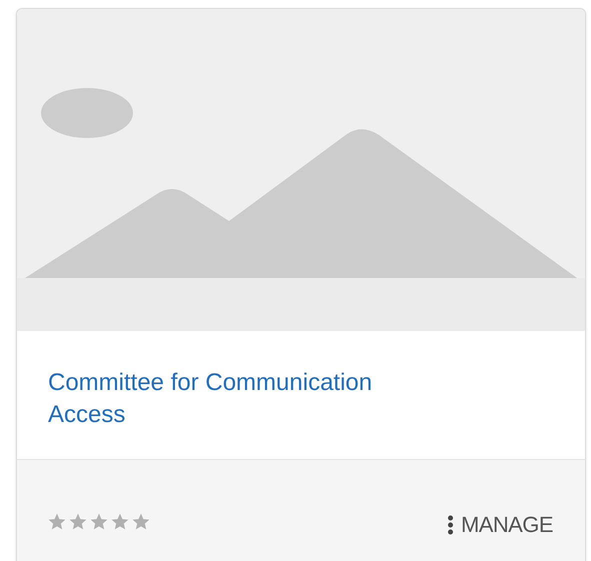  What do you see at coordinates (450, 524) in the screenshot?
I see `kebab-icon` at bounding box center [450, 524].